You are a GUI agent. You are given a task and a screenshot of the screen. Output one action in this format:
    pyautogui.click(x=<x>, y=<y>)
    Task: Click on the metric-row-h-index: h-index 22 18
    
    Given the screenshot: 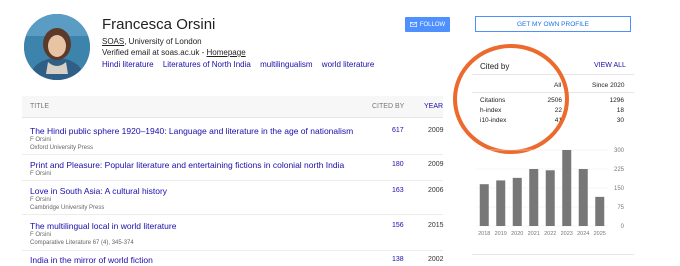 What is the action you would take?
    pyautogui.click(x=553, y=112)
    